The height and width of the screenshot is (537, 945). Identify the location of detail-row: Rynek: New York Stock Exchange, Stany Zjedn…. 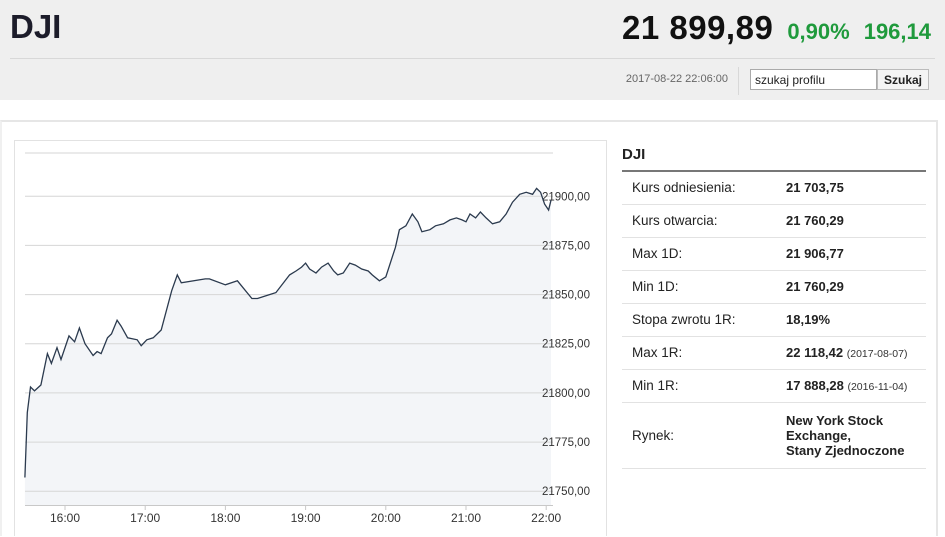
(774, 435).